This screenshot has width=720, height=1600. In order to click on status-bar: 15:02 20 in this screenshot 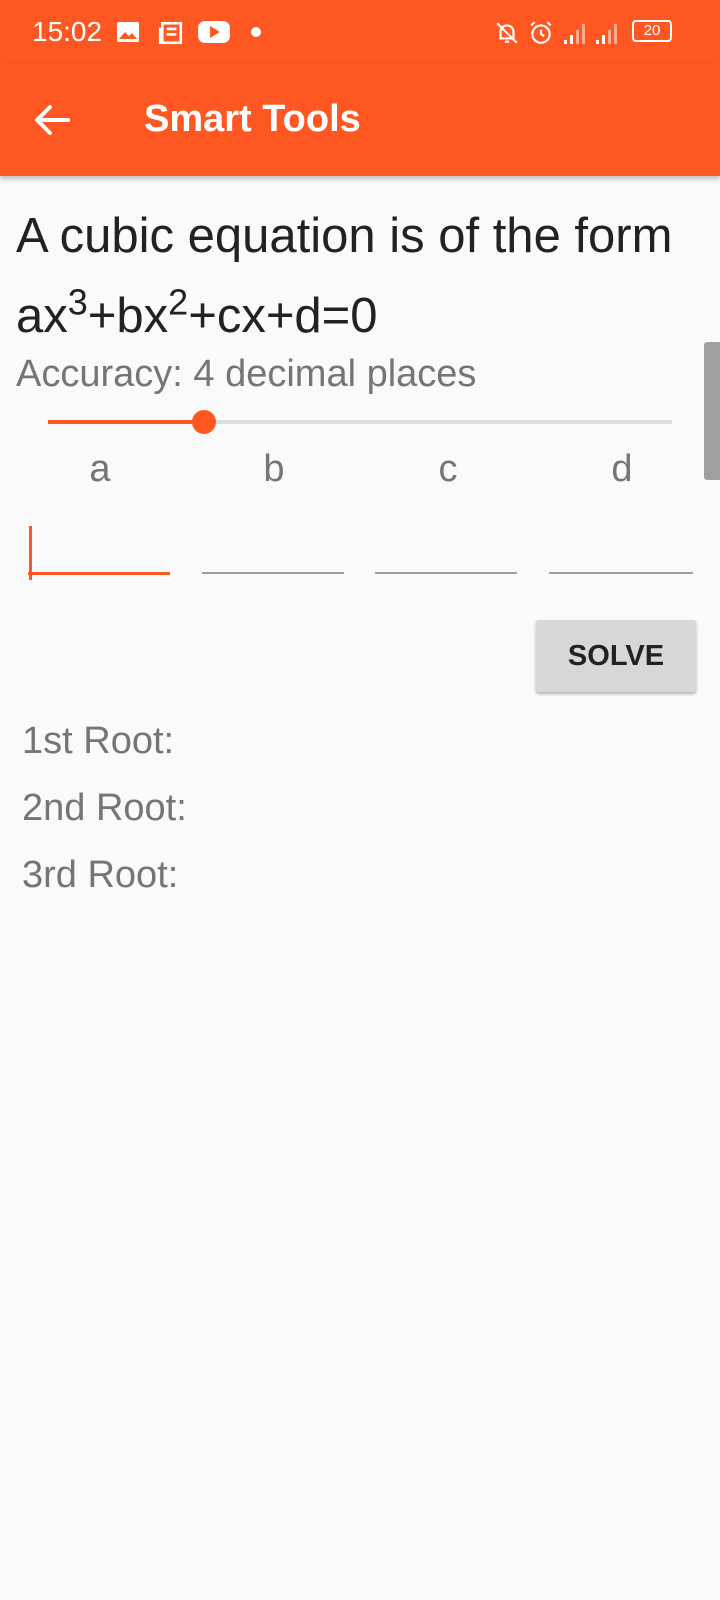, I will do `click(360, 32)`.